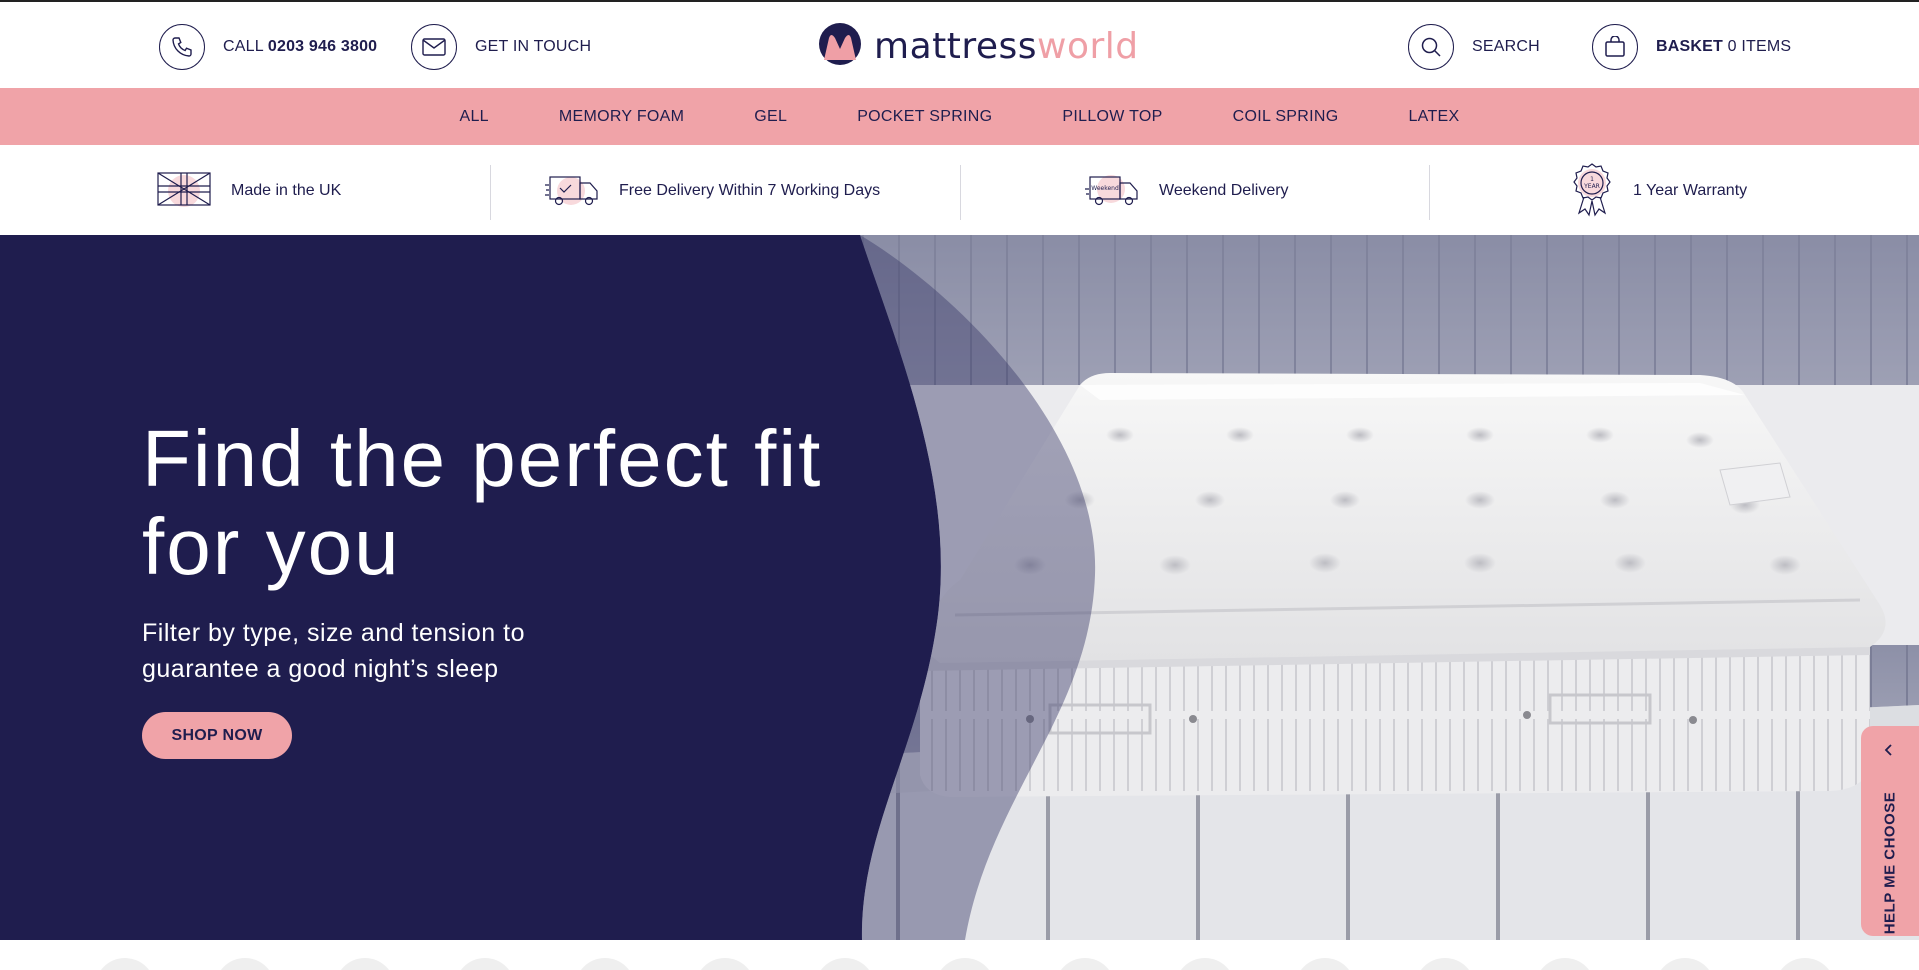 The height and width of the screenshot is (970, 1919). What do you see at coordinates (434, 47) in the screenshot?
I see `mail-icon` at bounding box center [434, 47].